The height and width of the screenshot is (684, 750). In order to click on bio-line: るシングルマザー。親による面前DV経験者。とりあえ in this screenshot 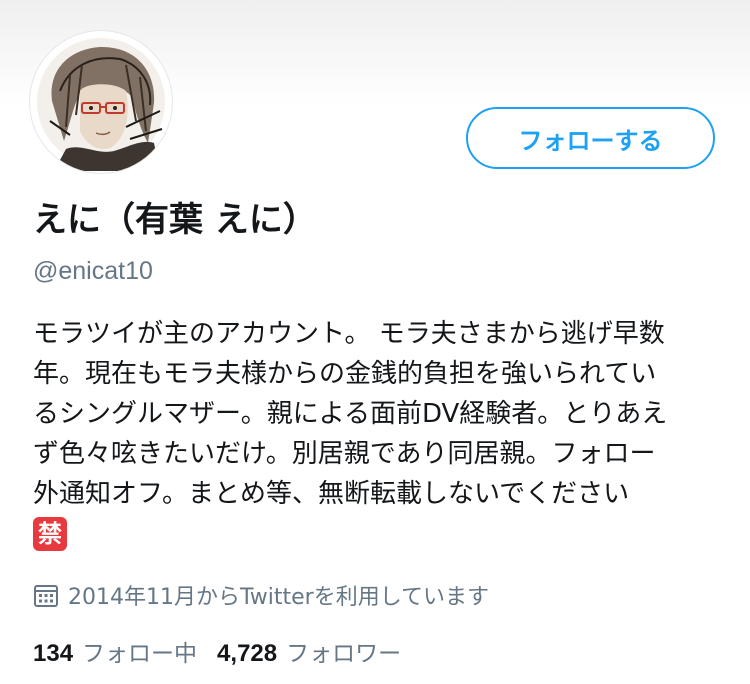, I will do `click(350, 414)`.